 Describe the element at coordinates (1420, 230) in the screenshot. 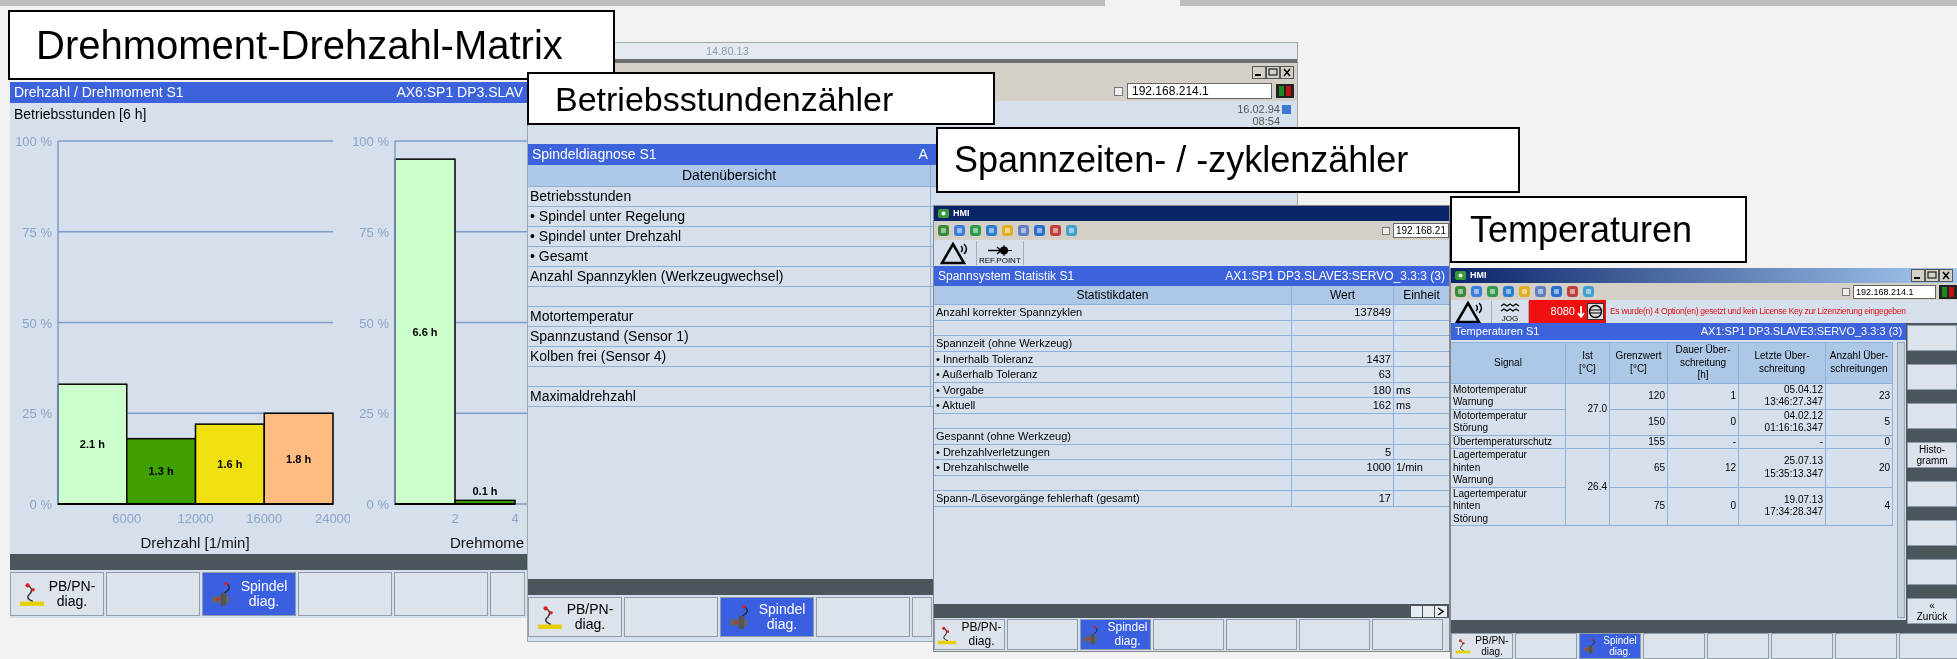

I see `ip-address-field: 192.168.21` at that location.